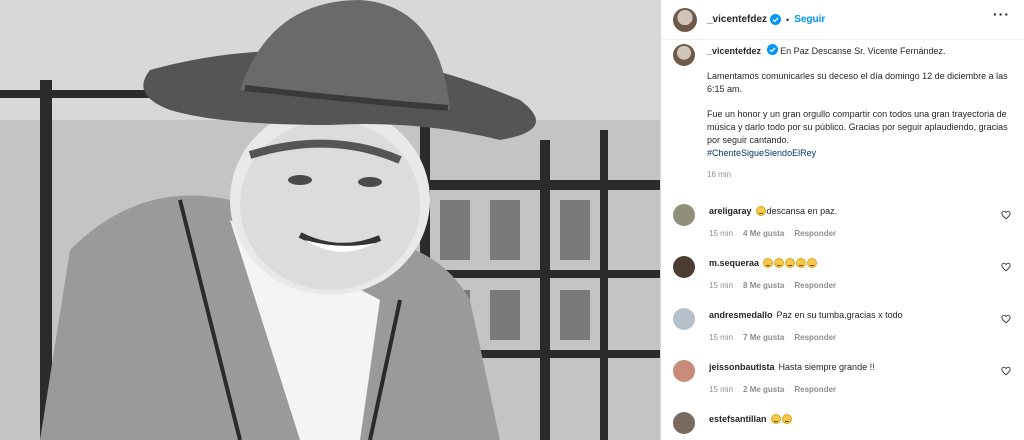  I want to click on comment-likes-count: 8 Me gusta, so click(763, 285).